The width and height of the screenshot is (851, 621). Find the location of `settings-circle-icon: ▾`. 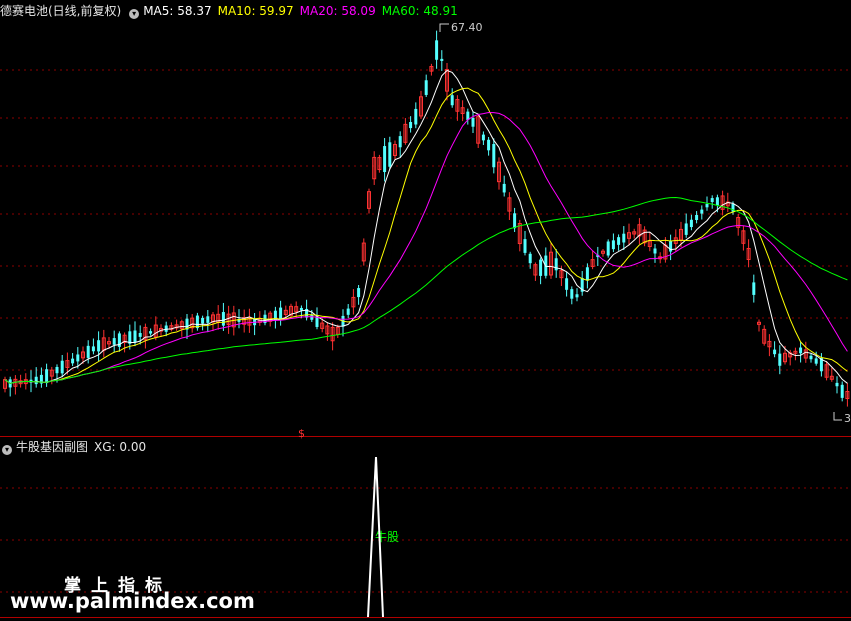

settings-circle-icon: ▾ is located at coordinates (134, 14).